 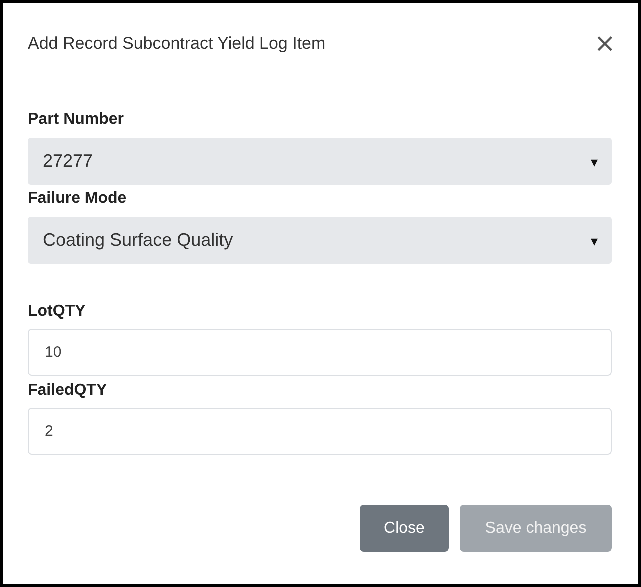 What do you see at coordinates (320, 352) in the screenshot?
I see `input-field: 10` at bounding box center [320, 352].